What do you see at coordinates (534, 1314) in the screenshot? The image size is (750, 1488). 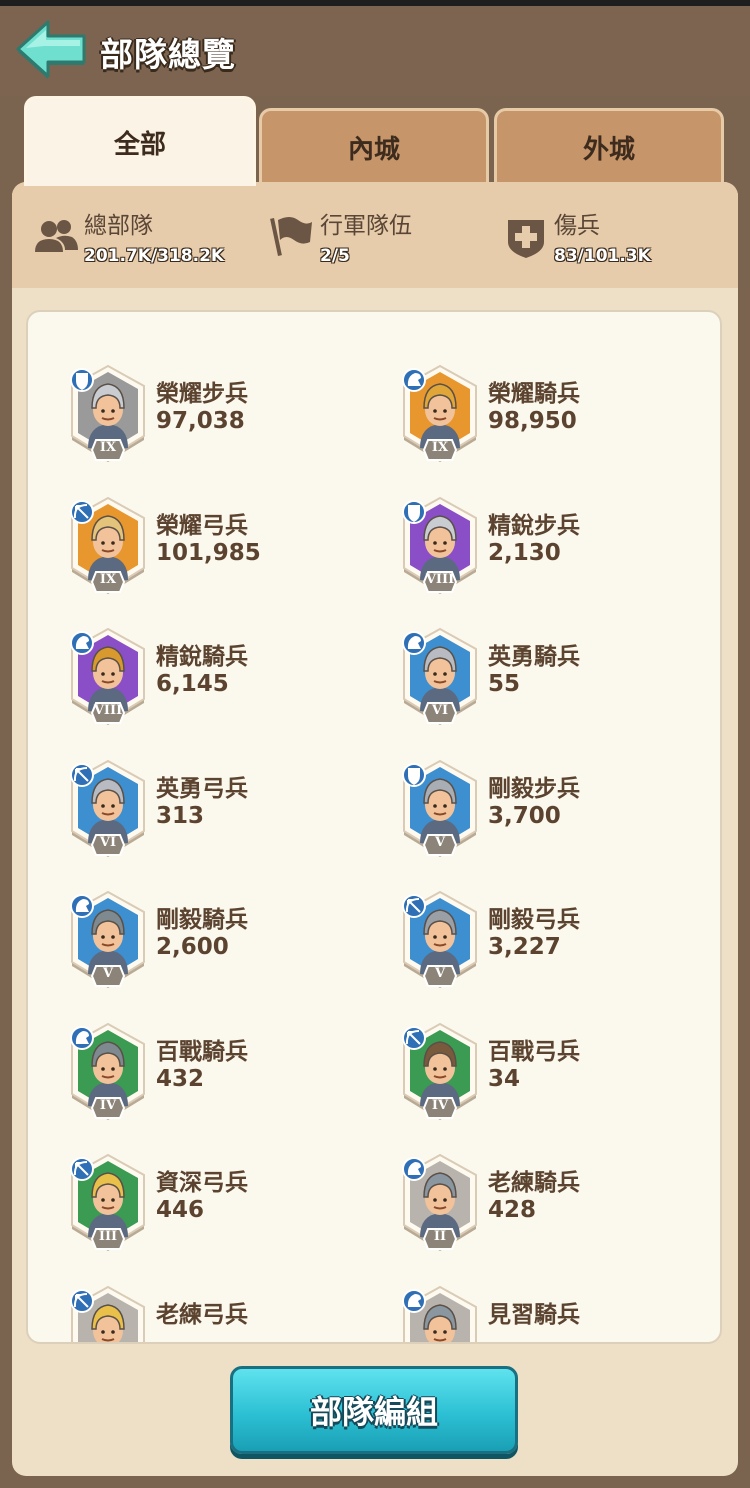 I see `troop-name: 見習騎兵` at bounding box center [534, 1314].